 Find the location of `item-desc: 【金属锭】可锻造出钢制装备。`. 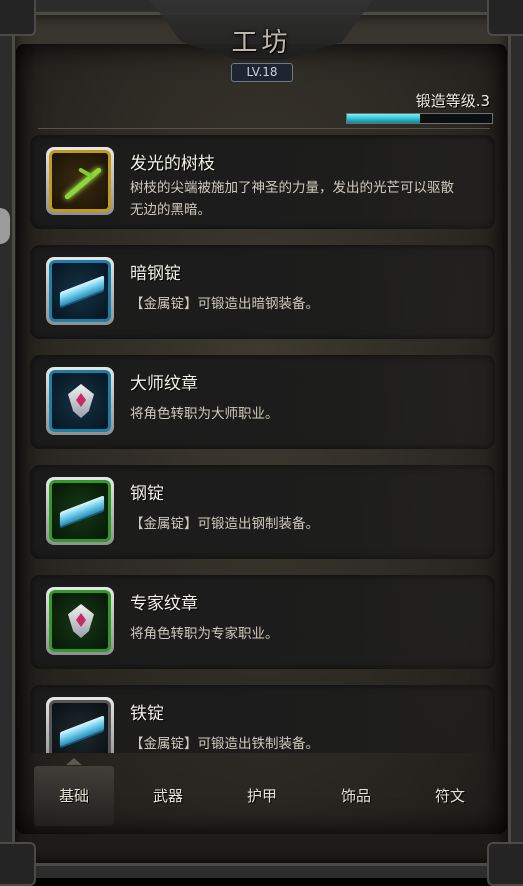

item-desc: 【金属锭】可锻造出钢制装备。 is located at coordinates (224, 524).